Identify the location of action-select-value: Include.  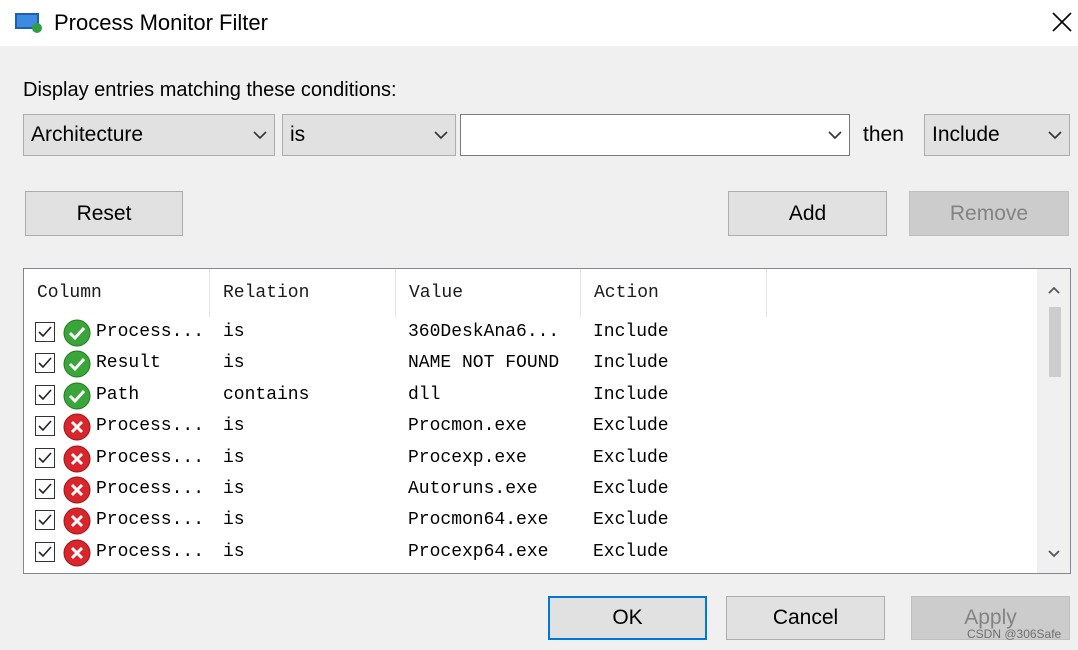
(966, 134).